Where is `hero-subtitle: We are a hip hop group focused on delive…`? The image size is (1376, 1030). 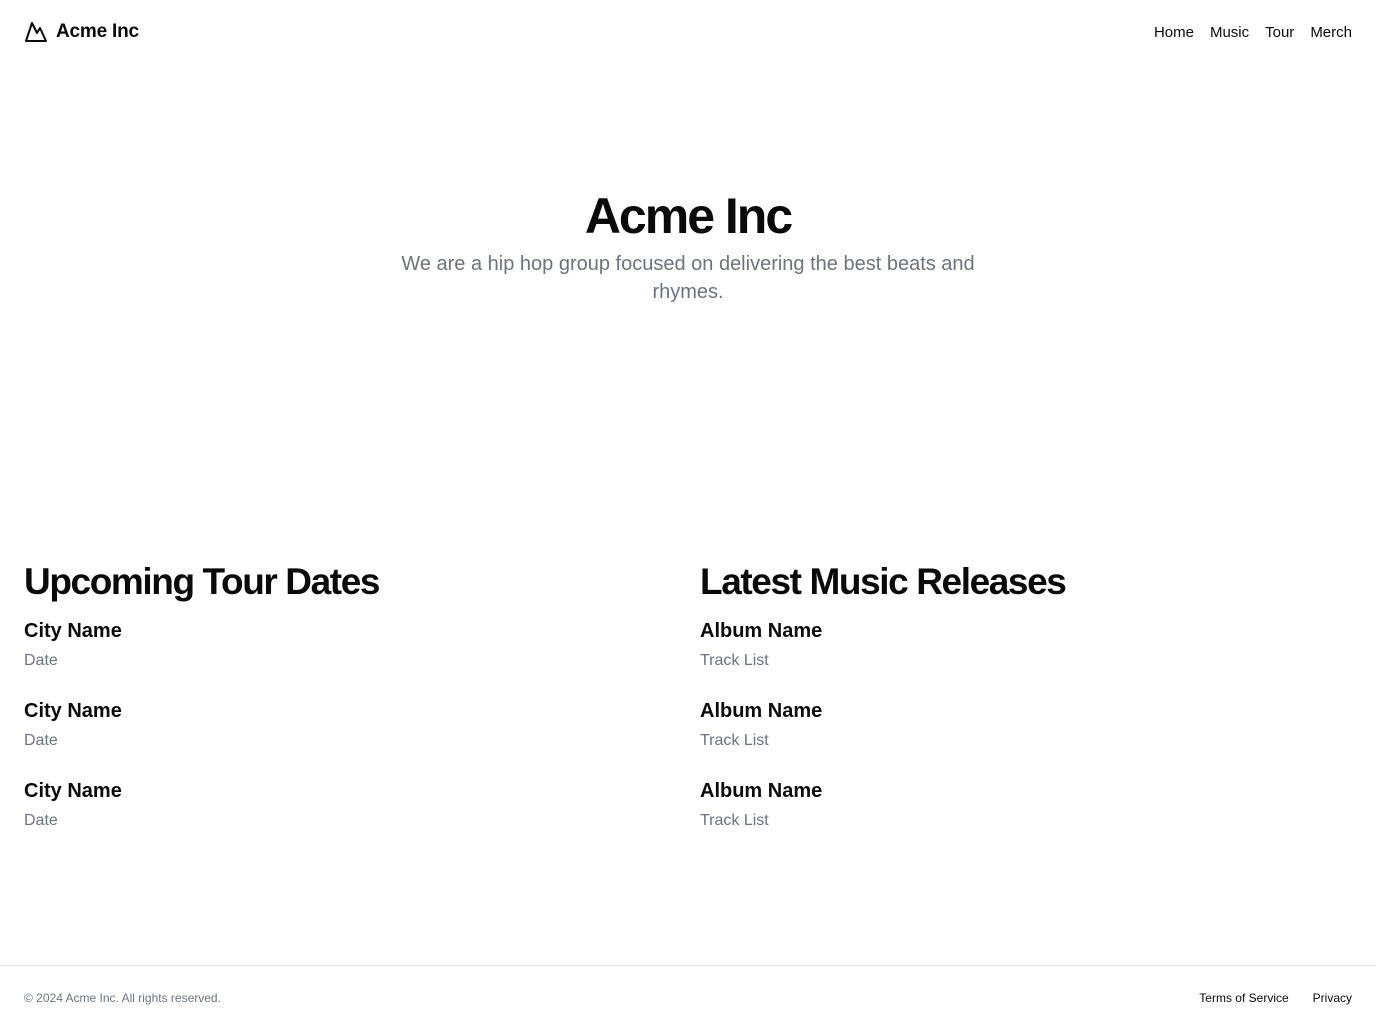 hero-subtitle: We are a hip hop group focused on delive… is located at coordinates (688, 278).